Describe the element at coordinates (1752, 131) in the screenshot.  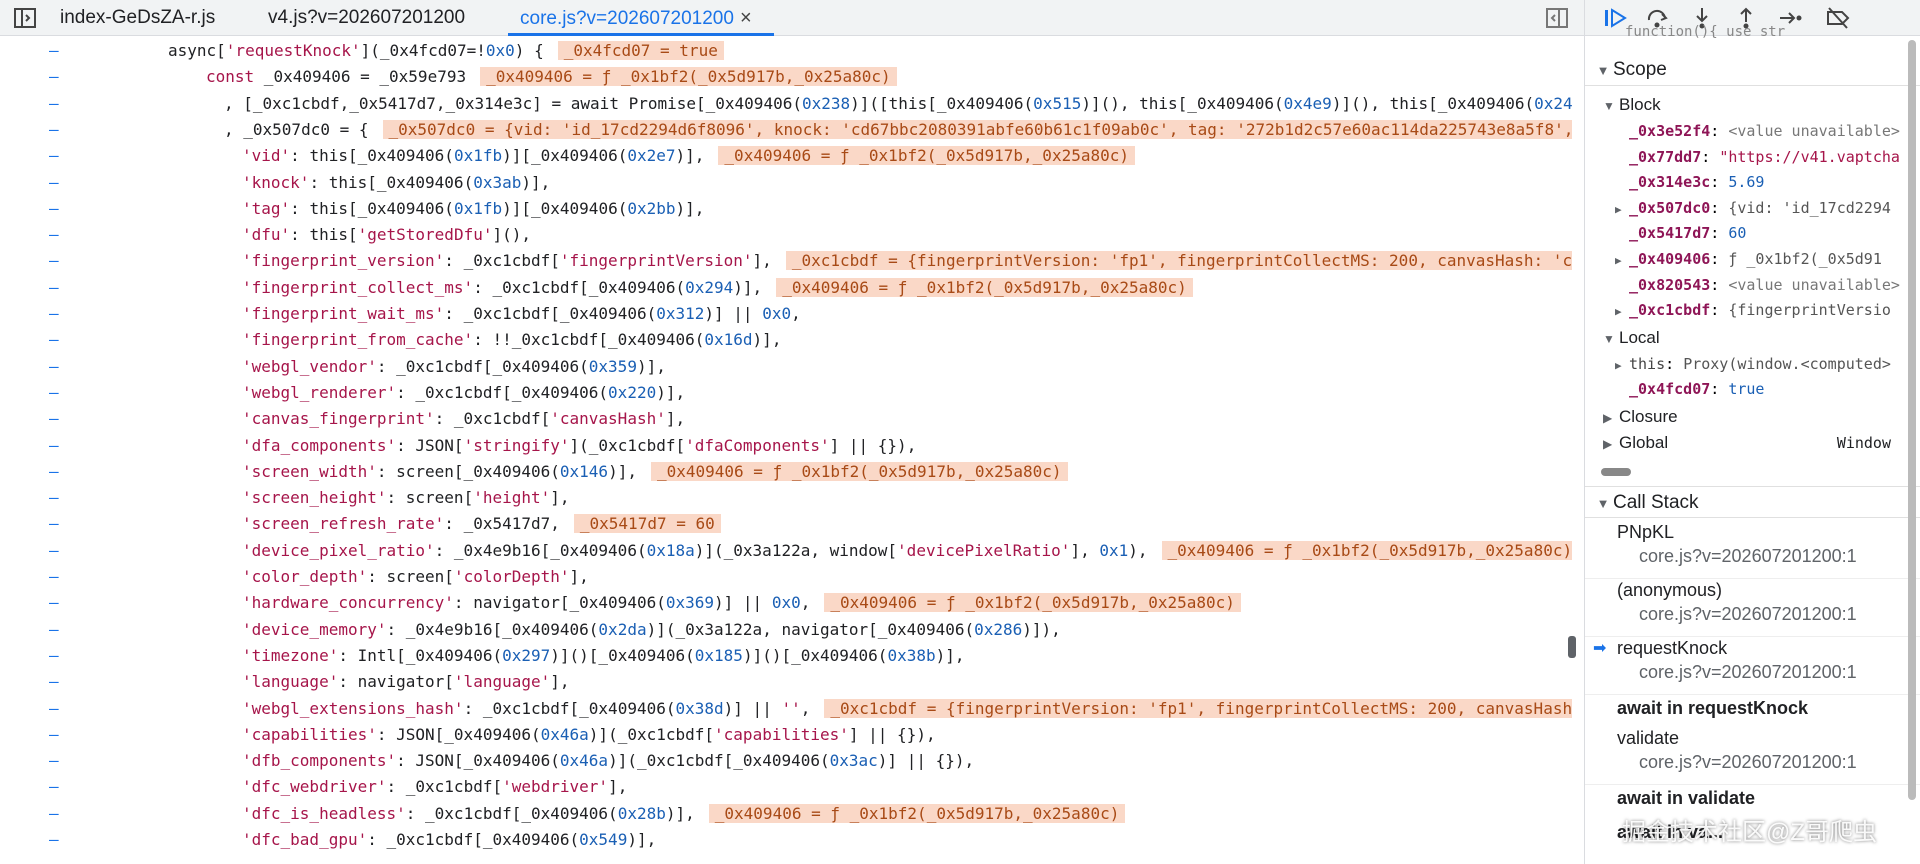
I see `scope-variable: _0x3e52f4: <value unavailable>` at that location.